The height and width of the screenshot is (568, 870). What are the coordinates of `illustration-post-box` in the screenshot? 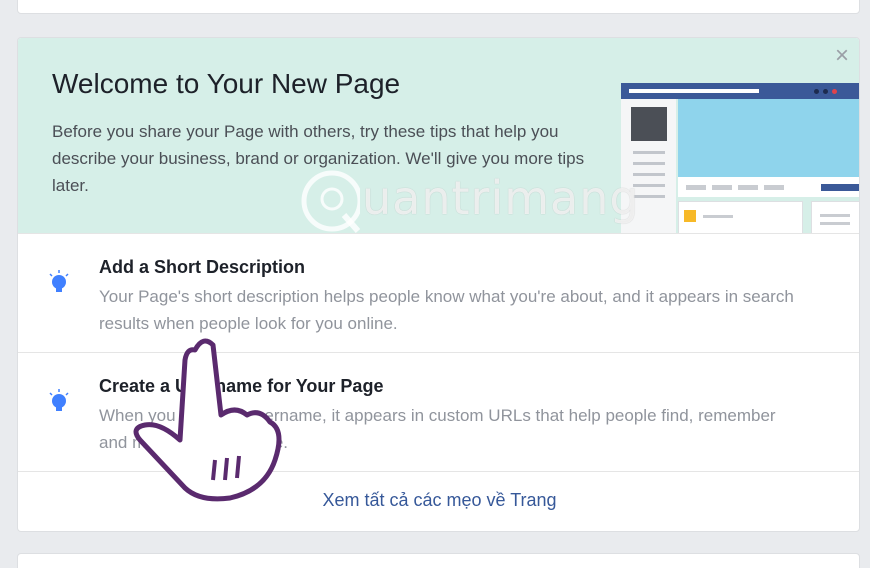 It's located at (740, 217).